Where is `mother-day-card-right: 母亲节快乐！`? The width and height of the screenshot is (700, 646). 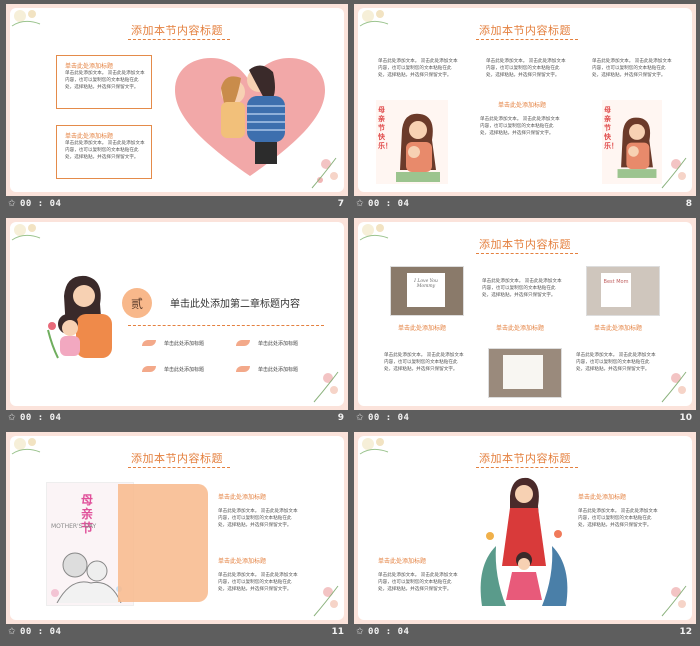
mother-day-card-right: 母亲节快乐！ is located at coordinates (632, 142).